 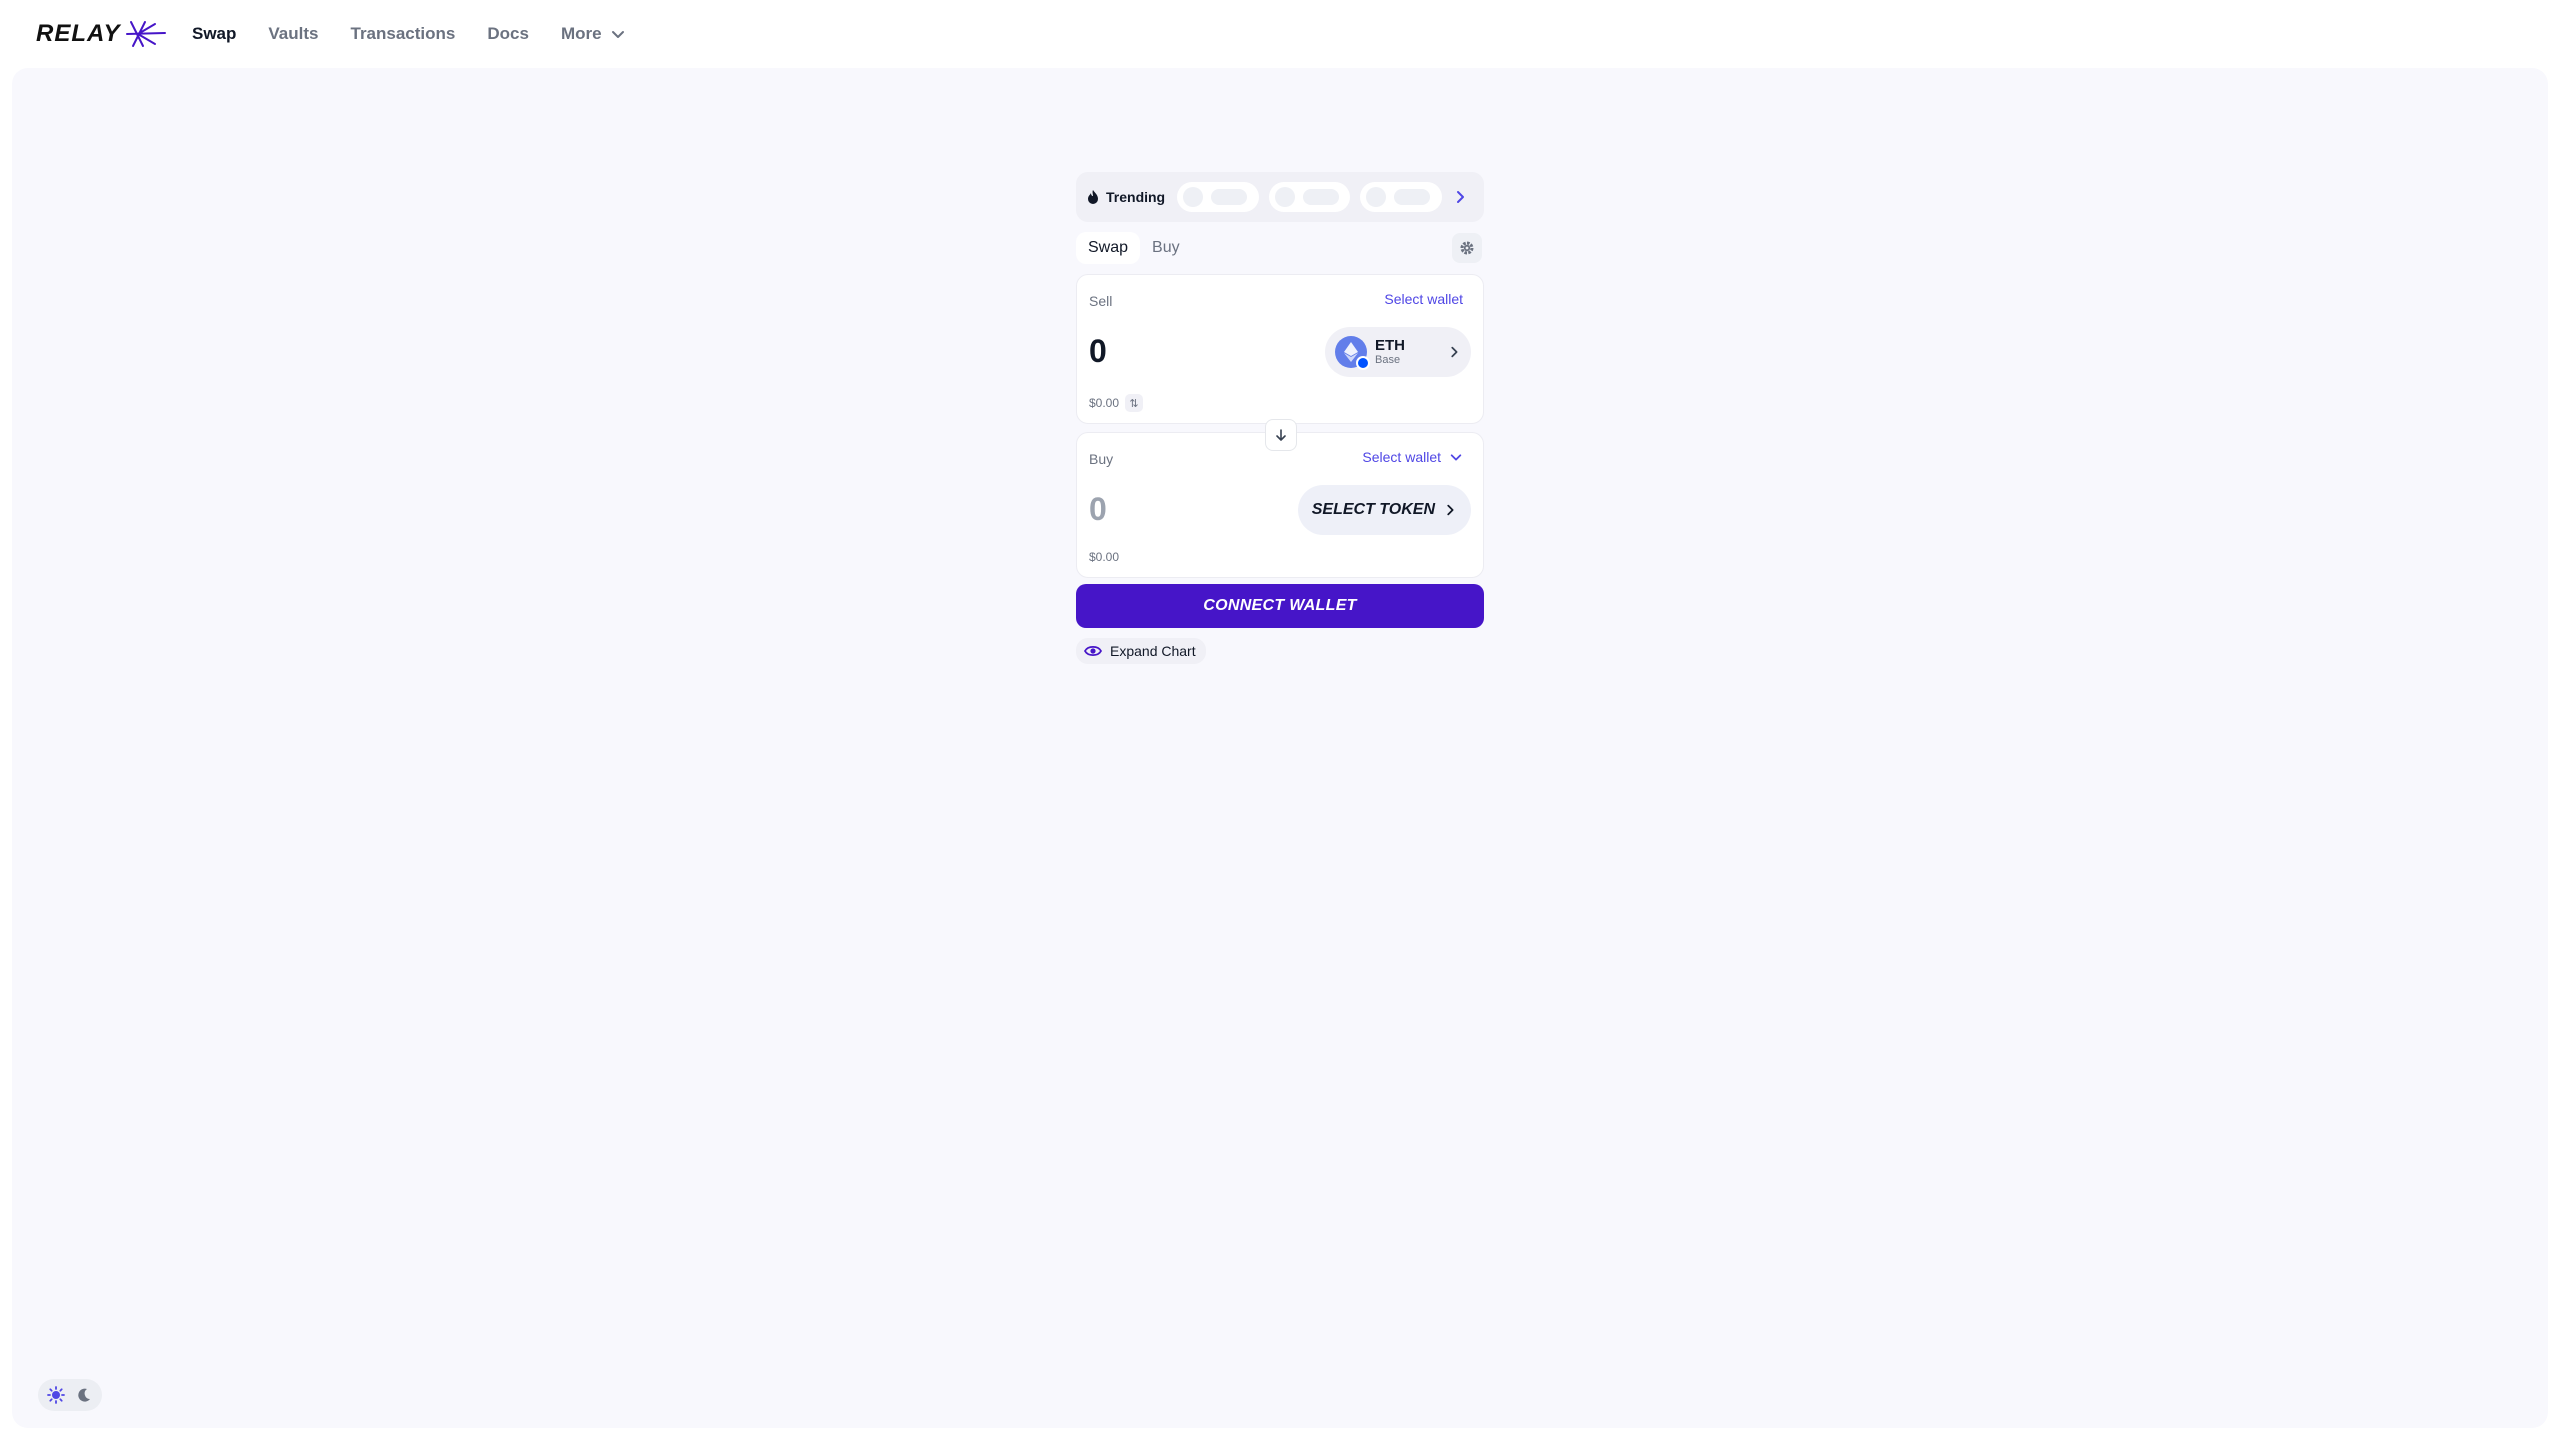 I want to click on theme-toggle, so click(x=70, y=1395).